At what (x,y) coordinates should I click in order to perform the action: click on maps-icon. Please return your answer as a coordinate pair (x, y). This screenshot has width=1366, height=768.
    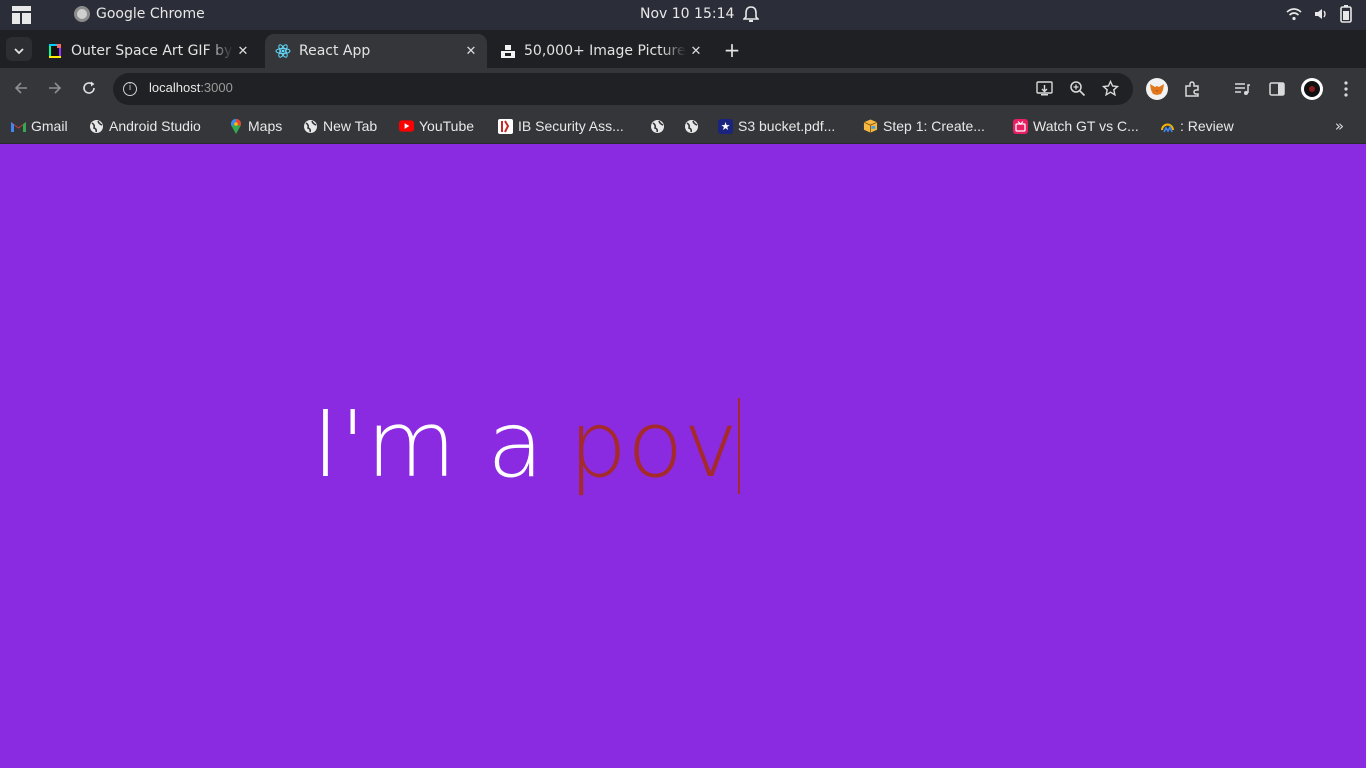
    Looking at the image, I should click on (235, 126).